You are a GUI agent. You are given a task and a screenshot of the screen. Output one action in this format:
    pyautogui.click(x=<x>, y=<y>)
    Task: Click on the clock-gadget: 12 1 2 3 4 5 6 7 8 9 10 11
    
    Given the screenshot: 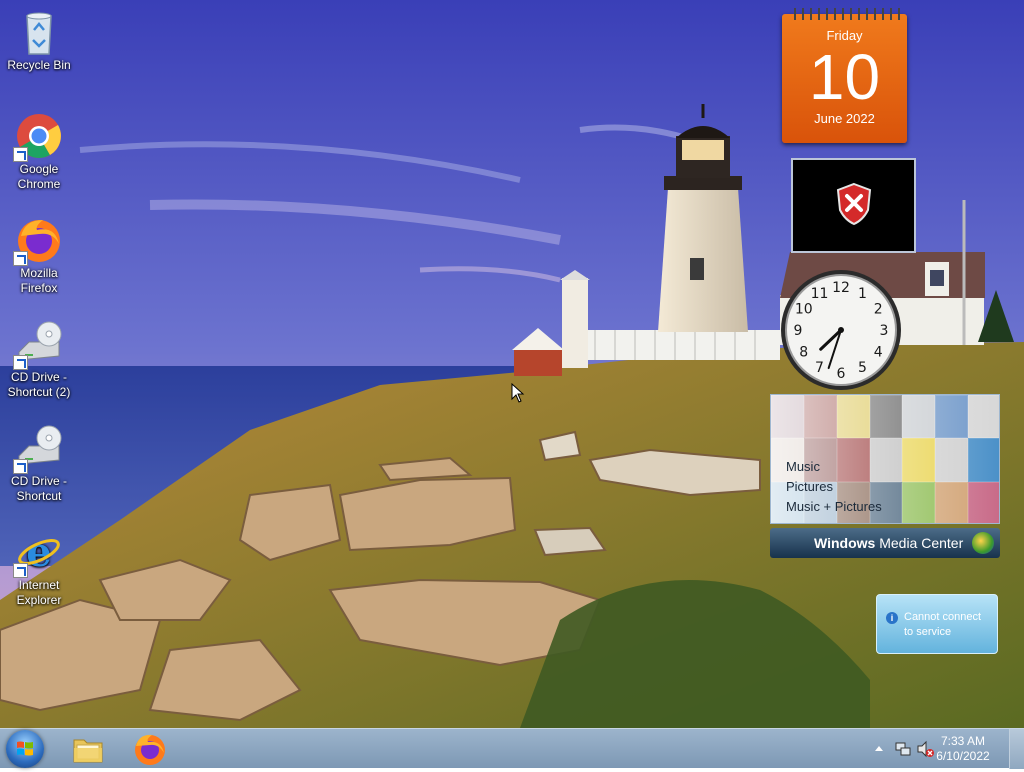 What is the action you would take?
    pyautogui.click(x=841, y=330)
    